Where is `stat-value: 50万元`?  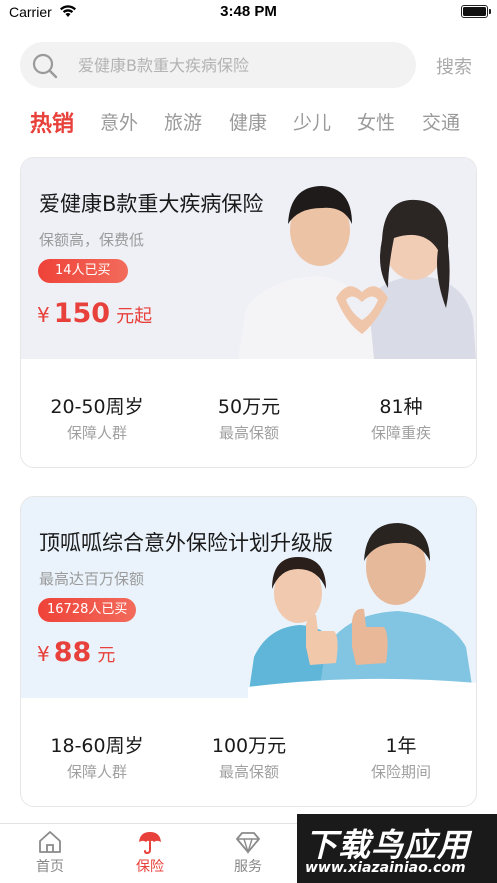
stat-value: 50万元 is located at coordinates (249, 407).